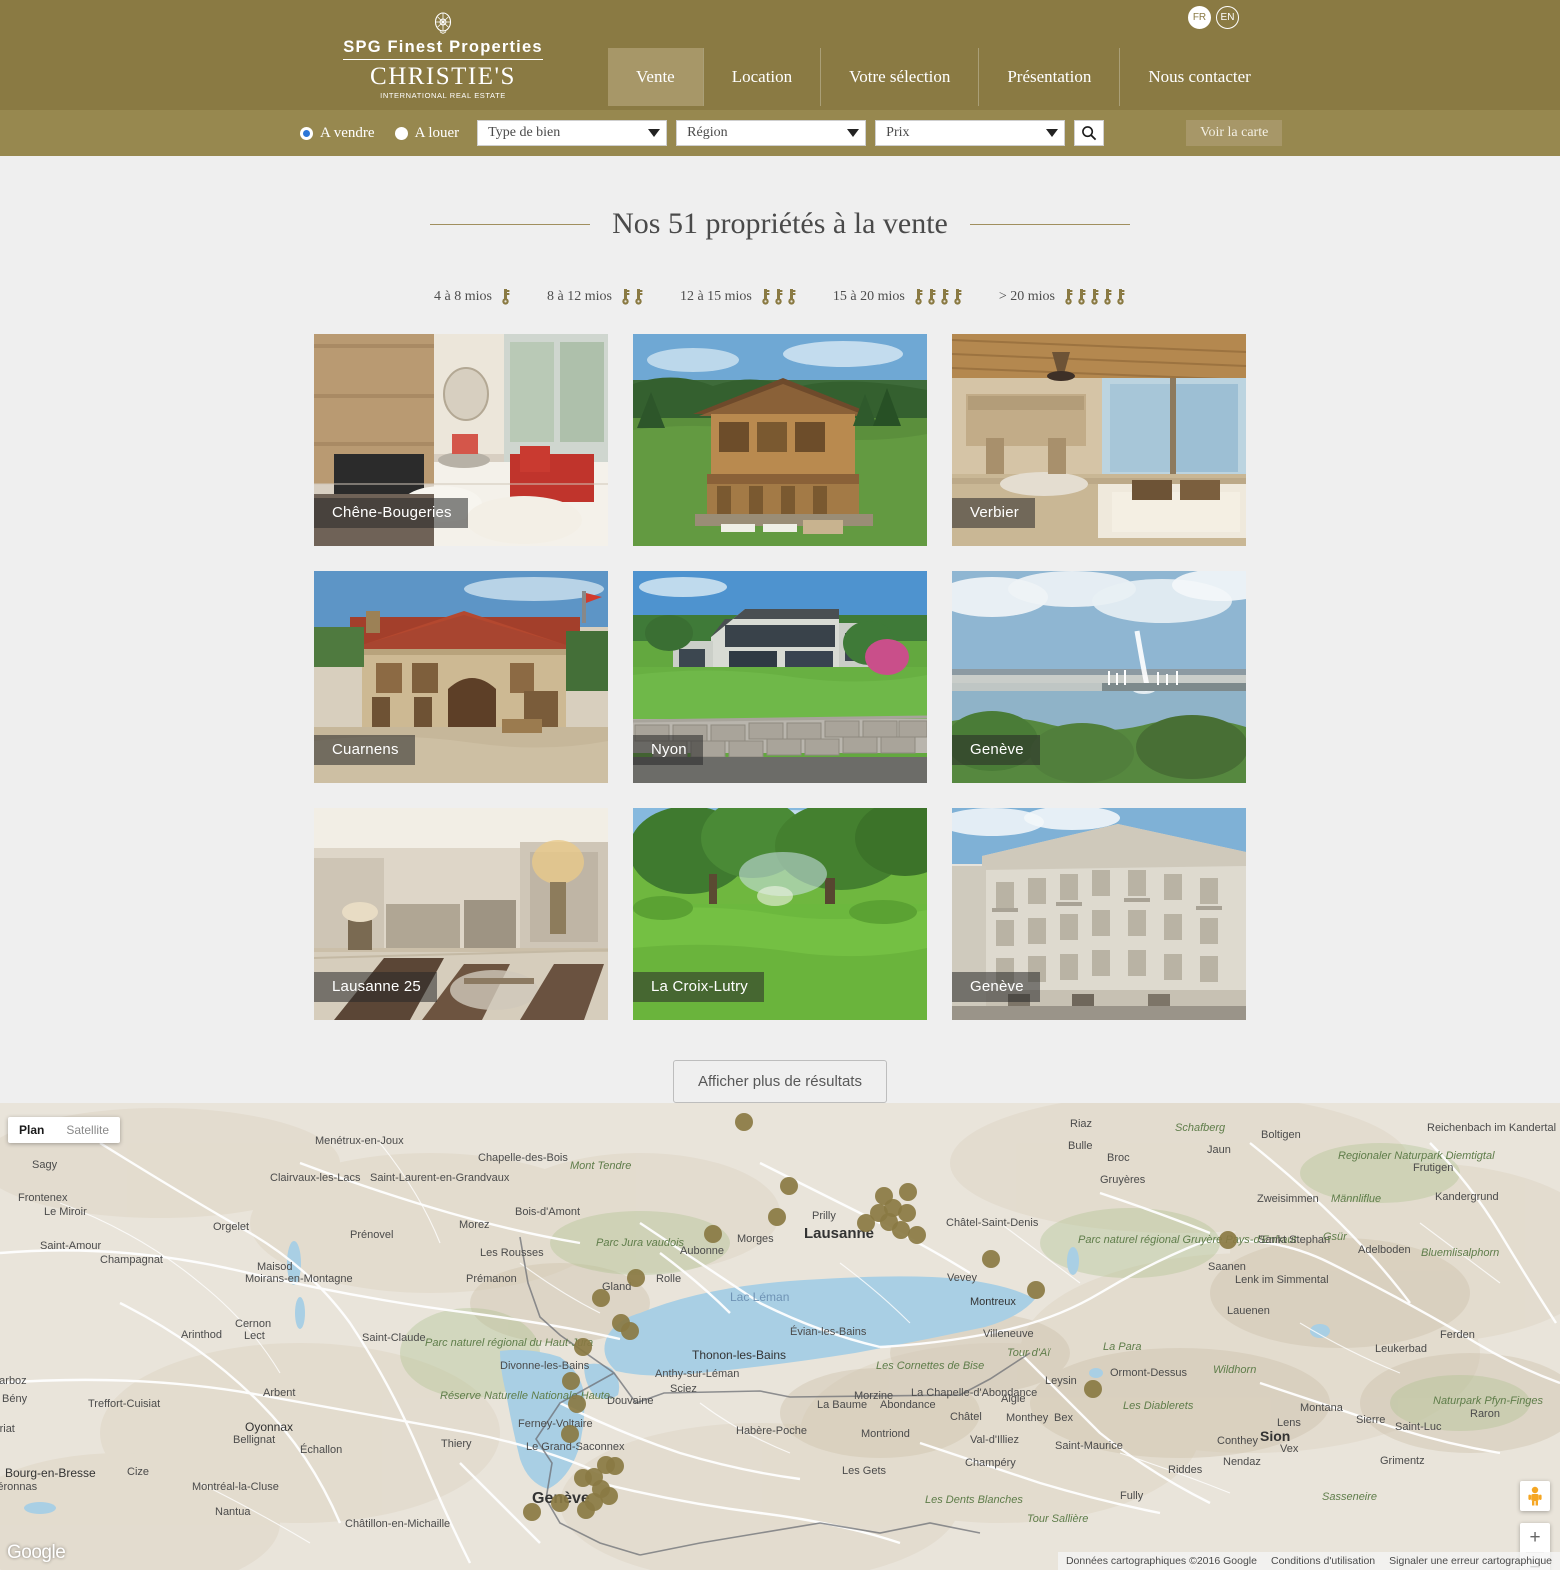 This screenshot has height=1570, width=1560. What do you see at coordinates (938, 297) in the screenshot?
I see `legend-keys` at bounding box center [938, 297].